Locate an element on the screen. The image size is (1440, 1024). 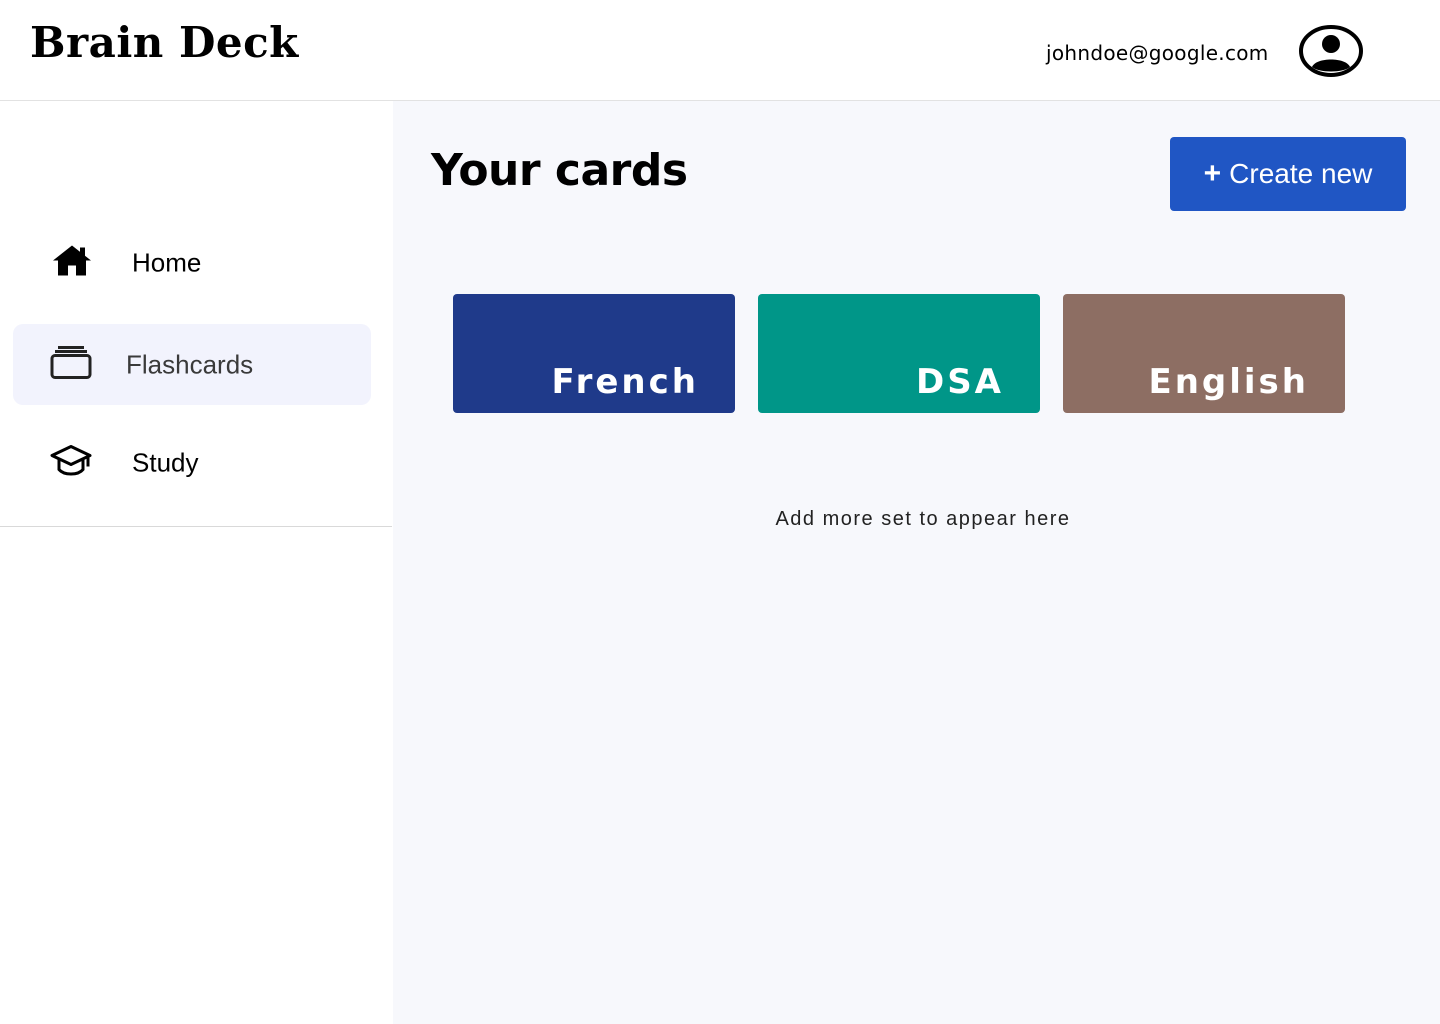
sidebar-item-label: Study is located at coordinates (165, 462).